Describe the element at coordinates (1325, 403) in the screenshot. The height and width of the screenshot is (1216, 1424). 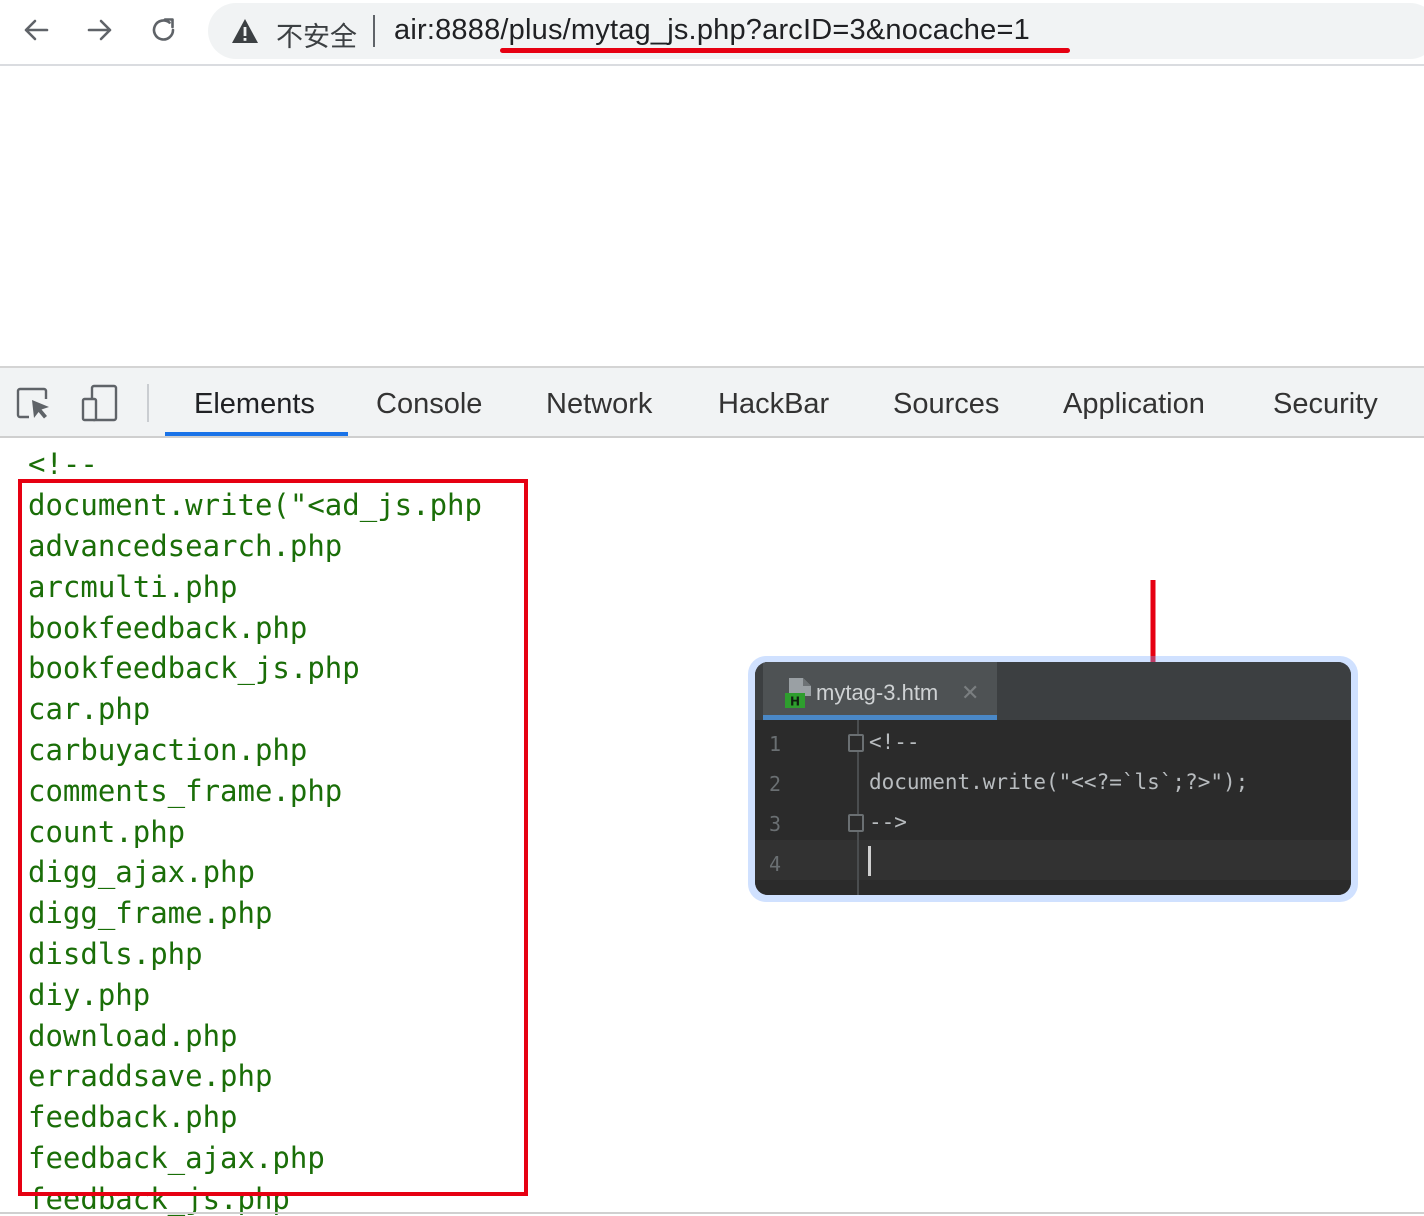
I see `tab-security: Security` at that location.